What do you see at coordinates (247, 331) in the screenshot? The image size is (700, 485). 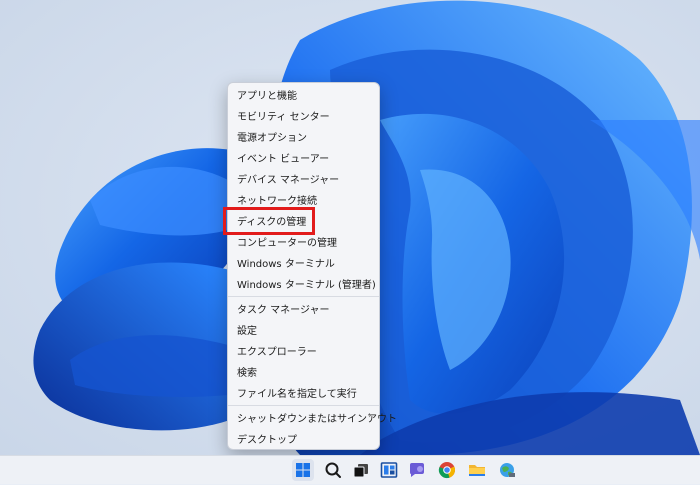 I see `menu-item-label: 設定` at bounding box center [247, 331].